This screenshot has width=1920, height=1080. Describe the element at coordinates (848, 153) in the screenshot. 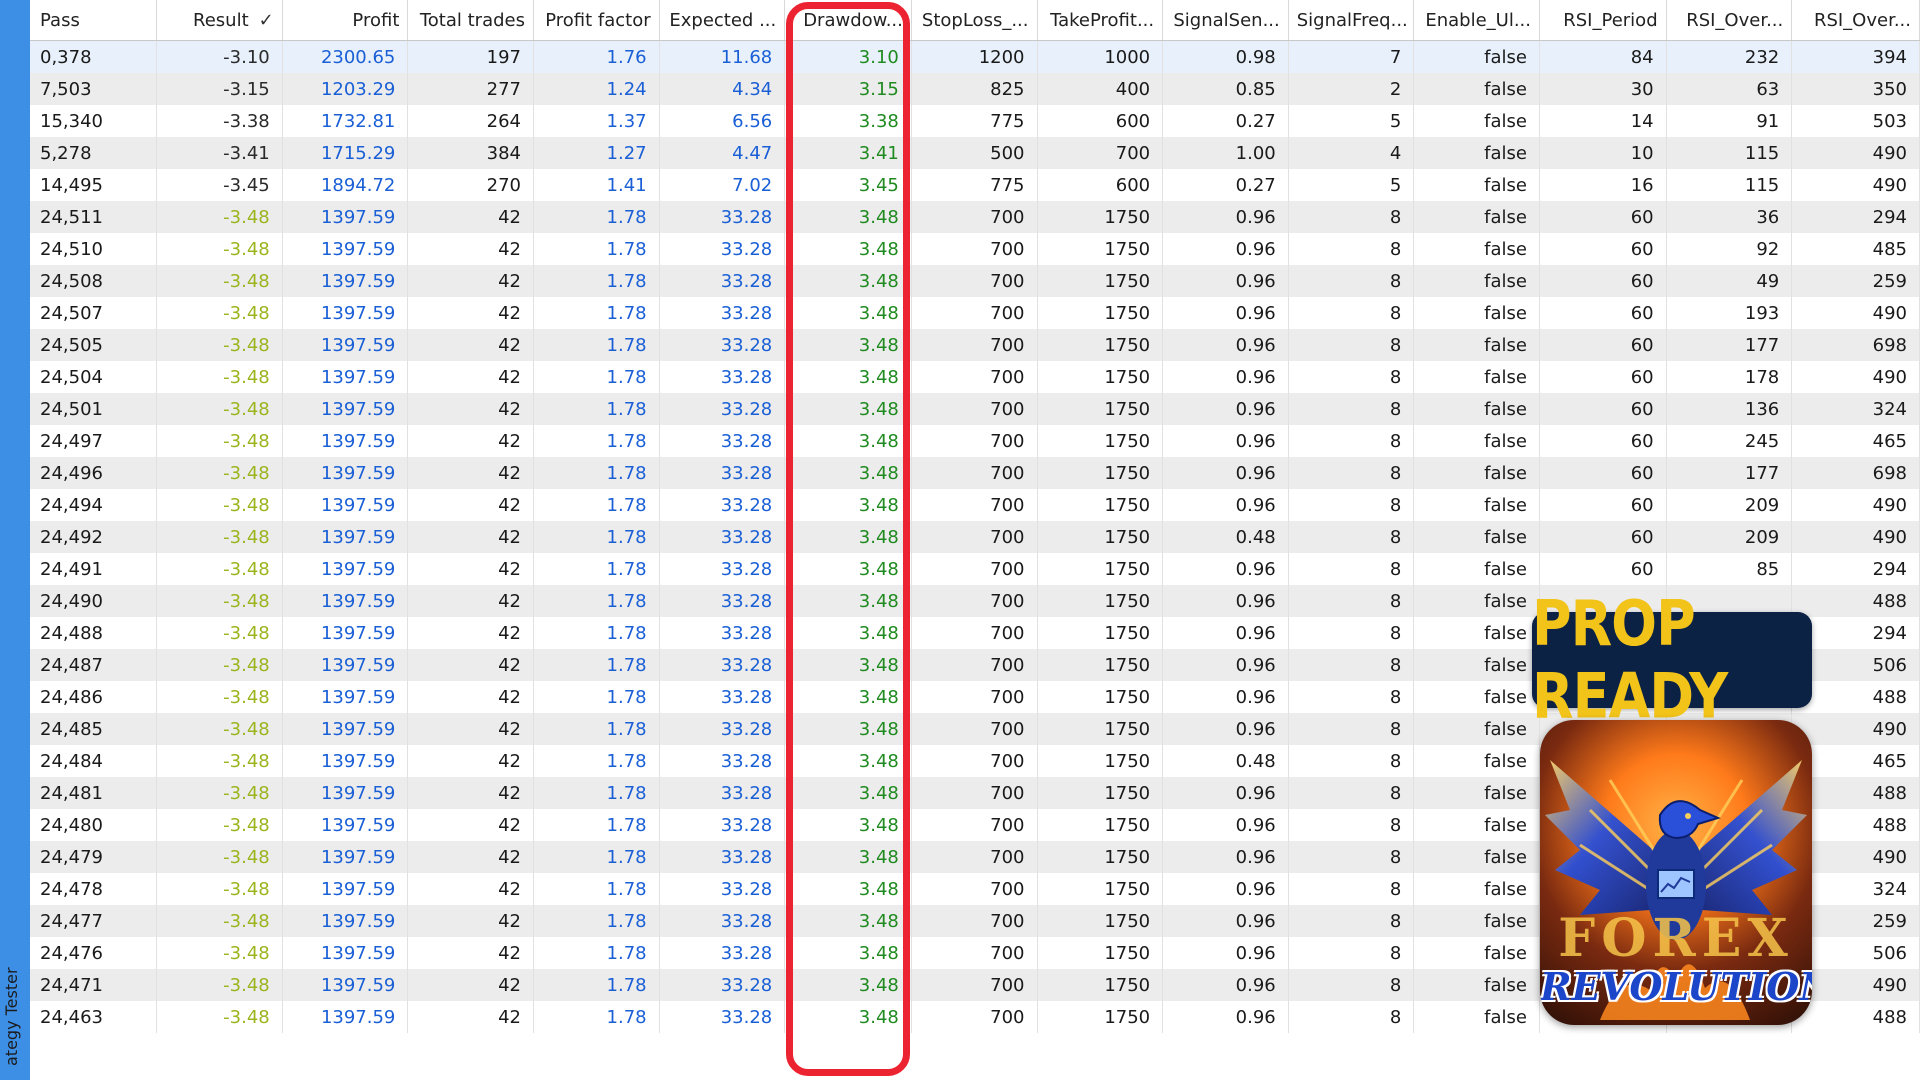

I see `cell-drawdown: 3.41` at that location.